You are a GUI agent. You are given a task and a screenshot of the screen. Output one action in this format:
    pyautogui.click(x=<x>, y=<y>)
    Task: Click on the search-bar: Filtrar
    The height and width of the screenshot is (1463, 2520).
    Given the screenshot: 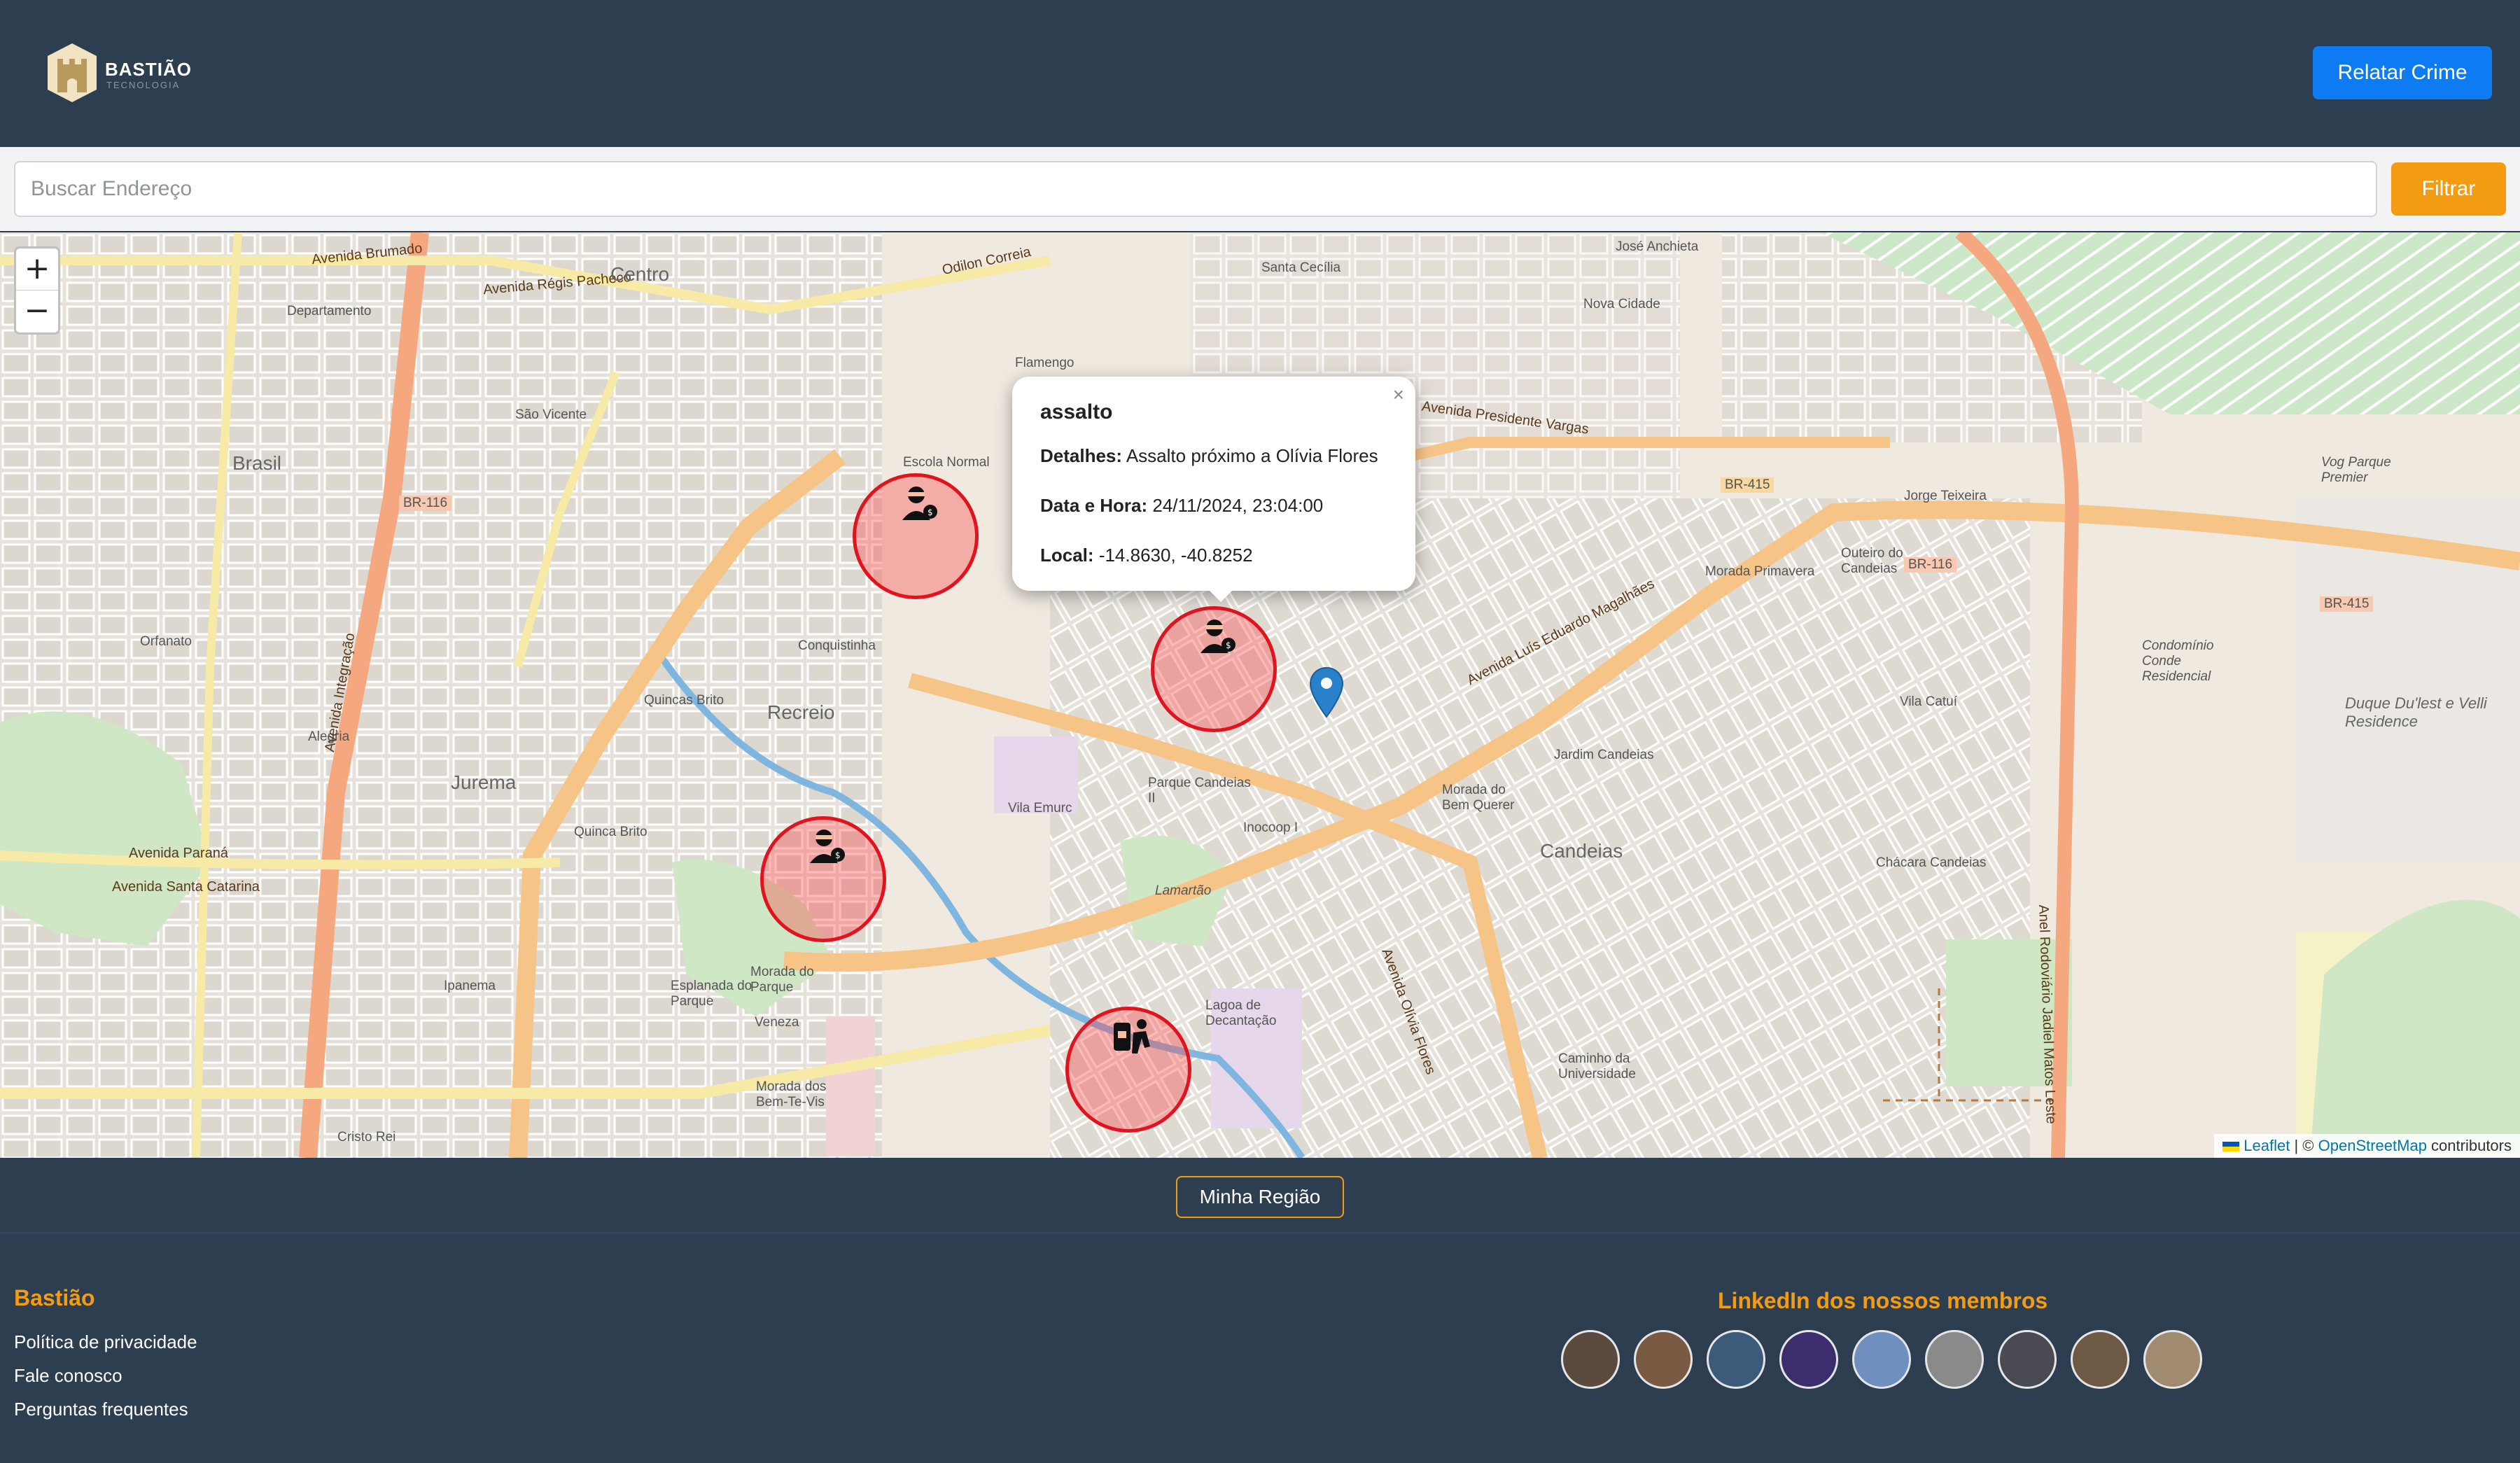 What is the action you would take?
    pyautogui.click(x=1260, y=189)
    